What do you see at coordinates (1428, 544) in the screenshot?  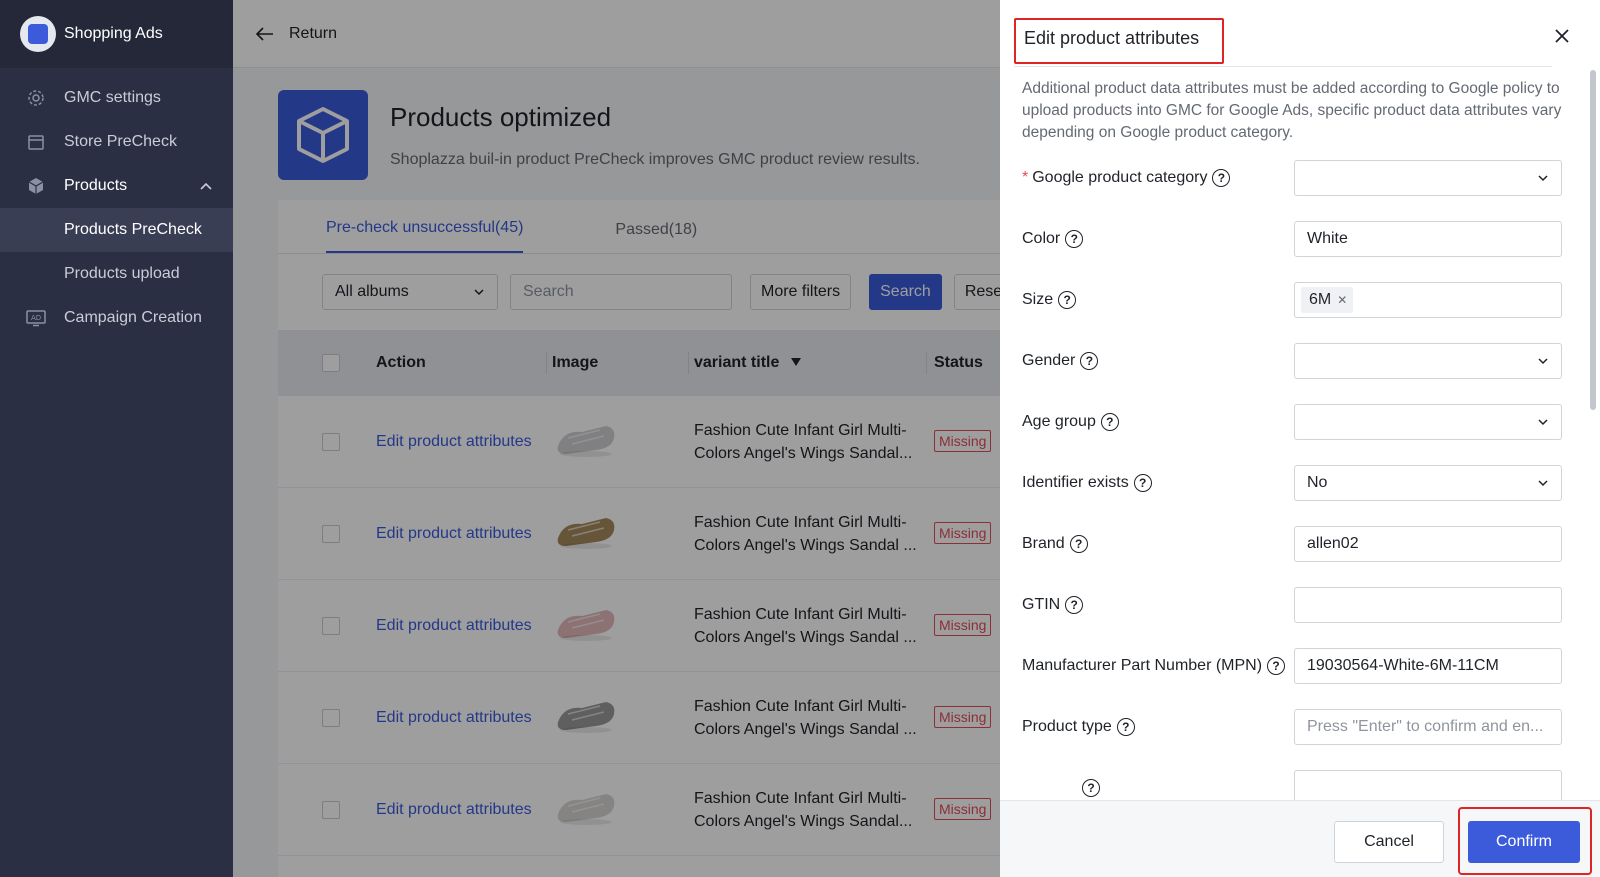 I see `brand-input: allen02` at bounding box center [1428, 544].